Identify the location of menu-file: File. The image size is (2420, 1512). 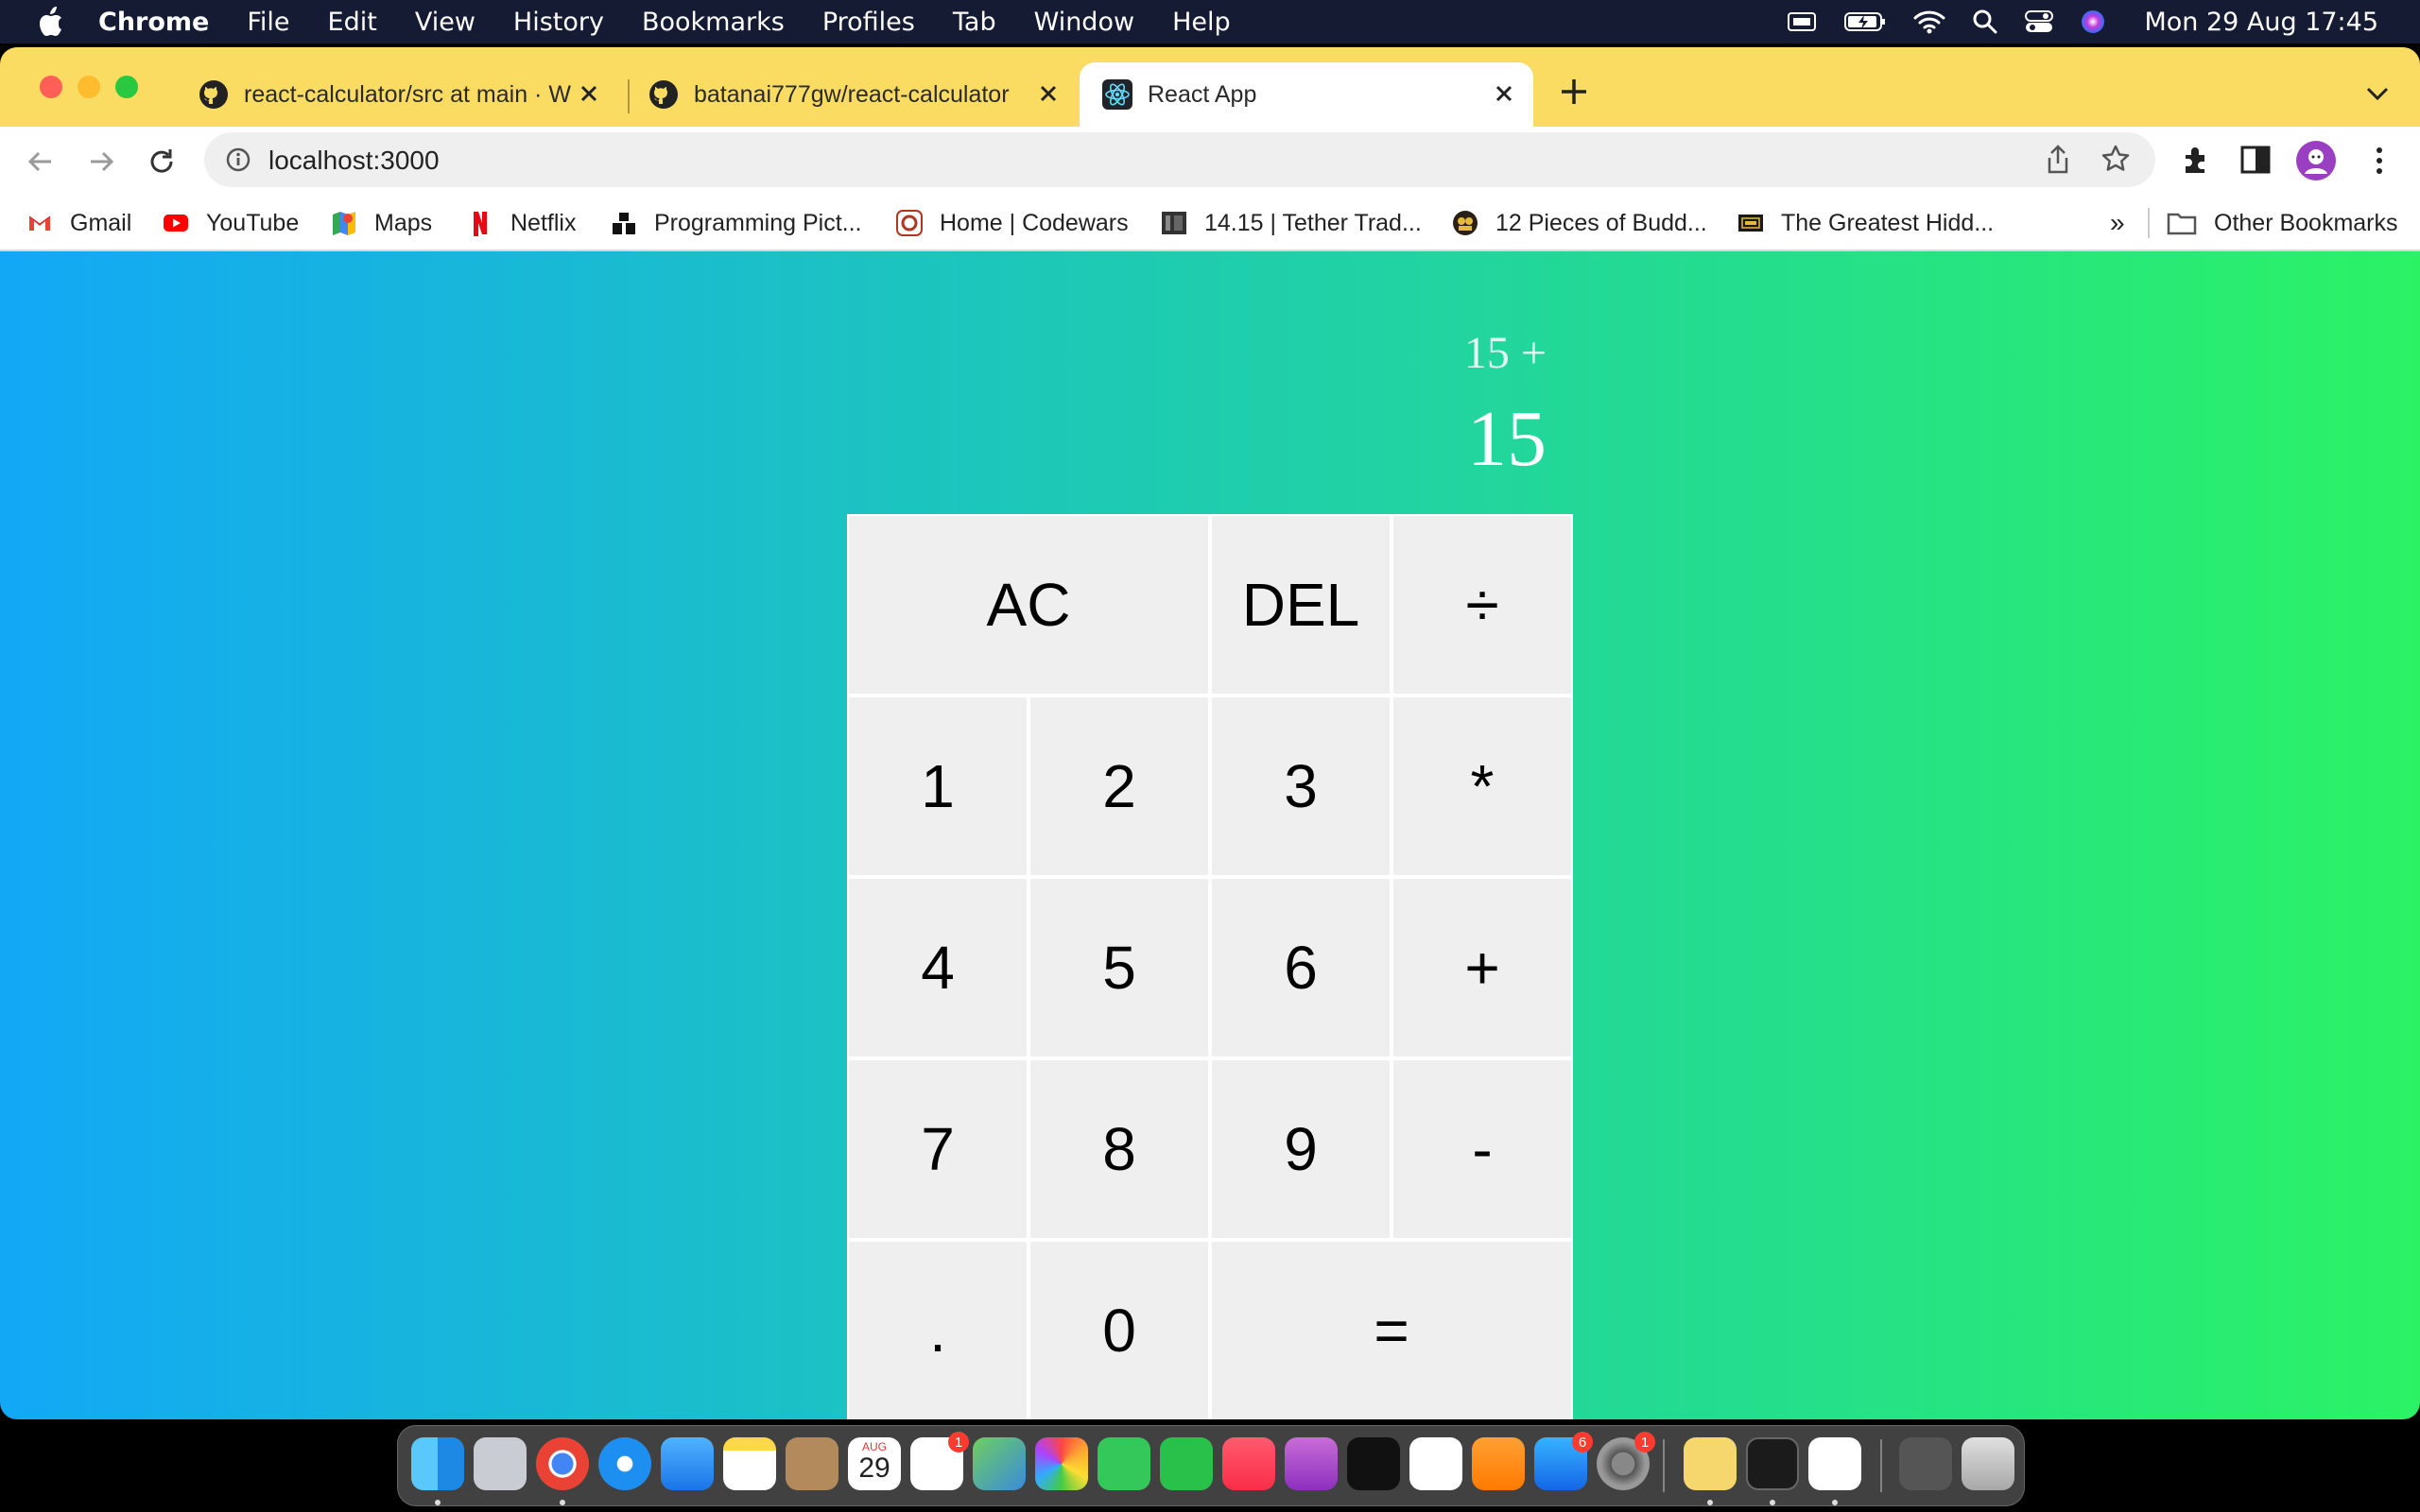
(268, 22).